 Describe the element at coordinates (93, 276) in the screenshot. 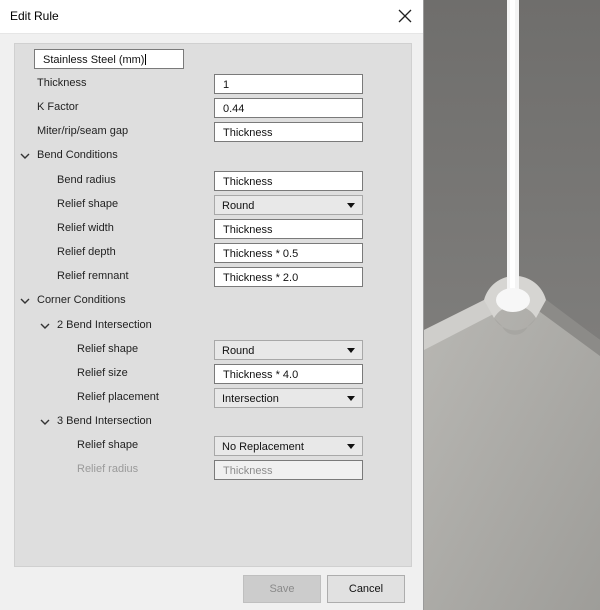

I see `relief-remnant-label: Relief remnant` at that location.